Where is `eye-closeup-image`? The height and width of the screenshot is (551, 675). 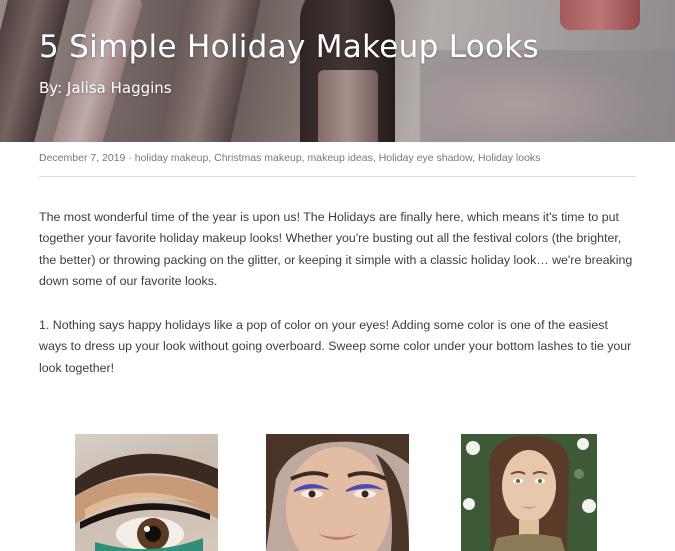 eye-closeup-image is located at coordinates (146, 502).